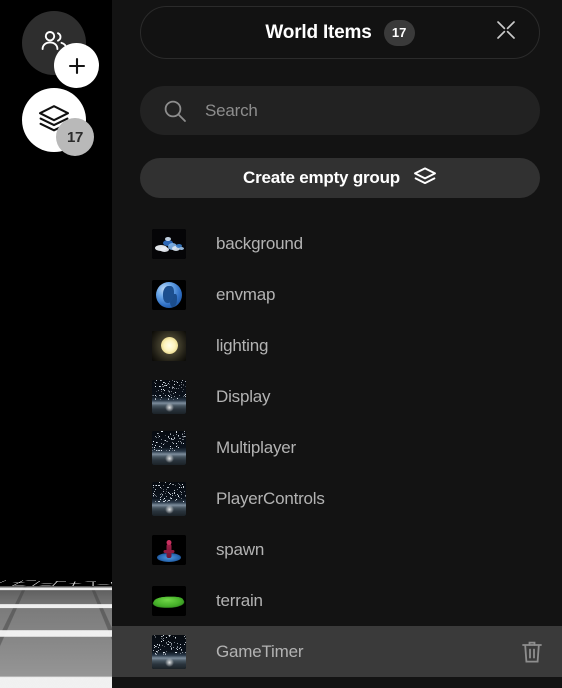 The height and width of the screenshot is (688, 562). What do you see at coordinates (337, 396) in the screenshot?
I see `list-item: Display` at bounding box center [337, 396].